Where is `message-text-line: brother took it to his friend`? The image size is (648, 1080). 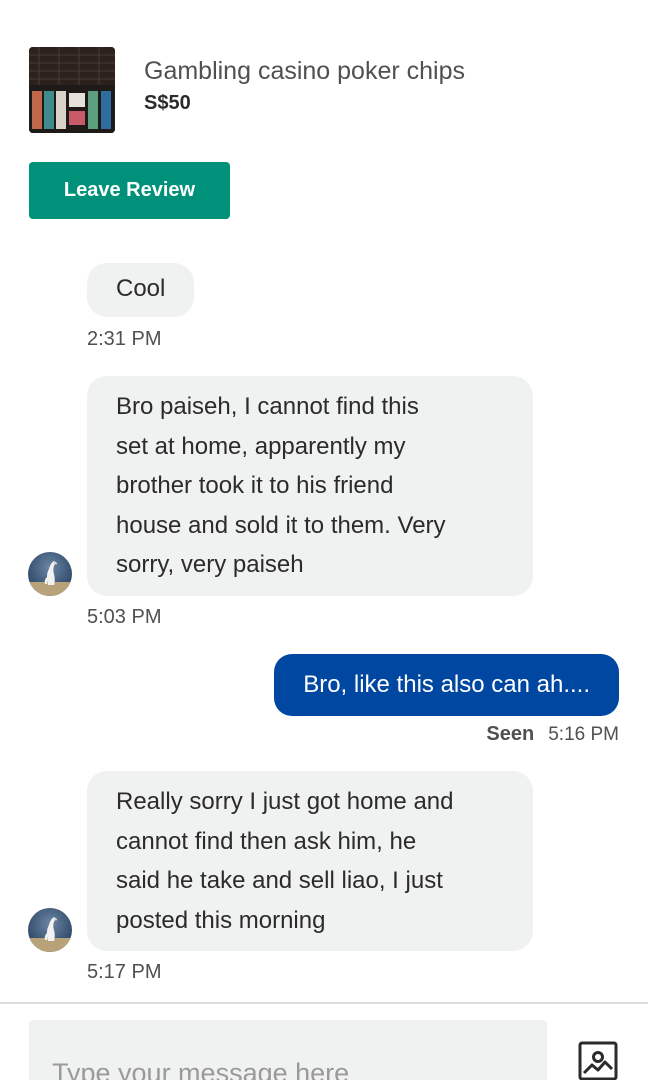
message-text-line: brother took it to his friend is located at coordinates (255, 485).